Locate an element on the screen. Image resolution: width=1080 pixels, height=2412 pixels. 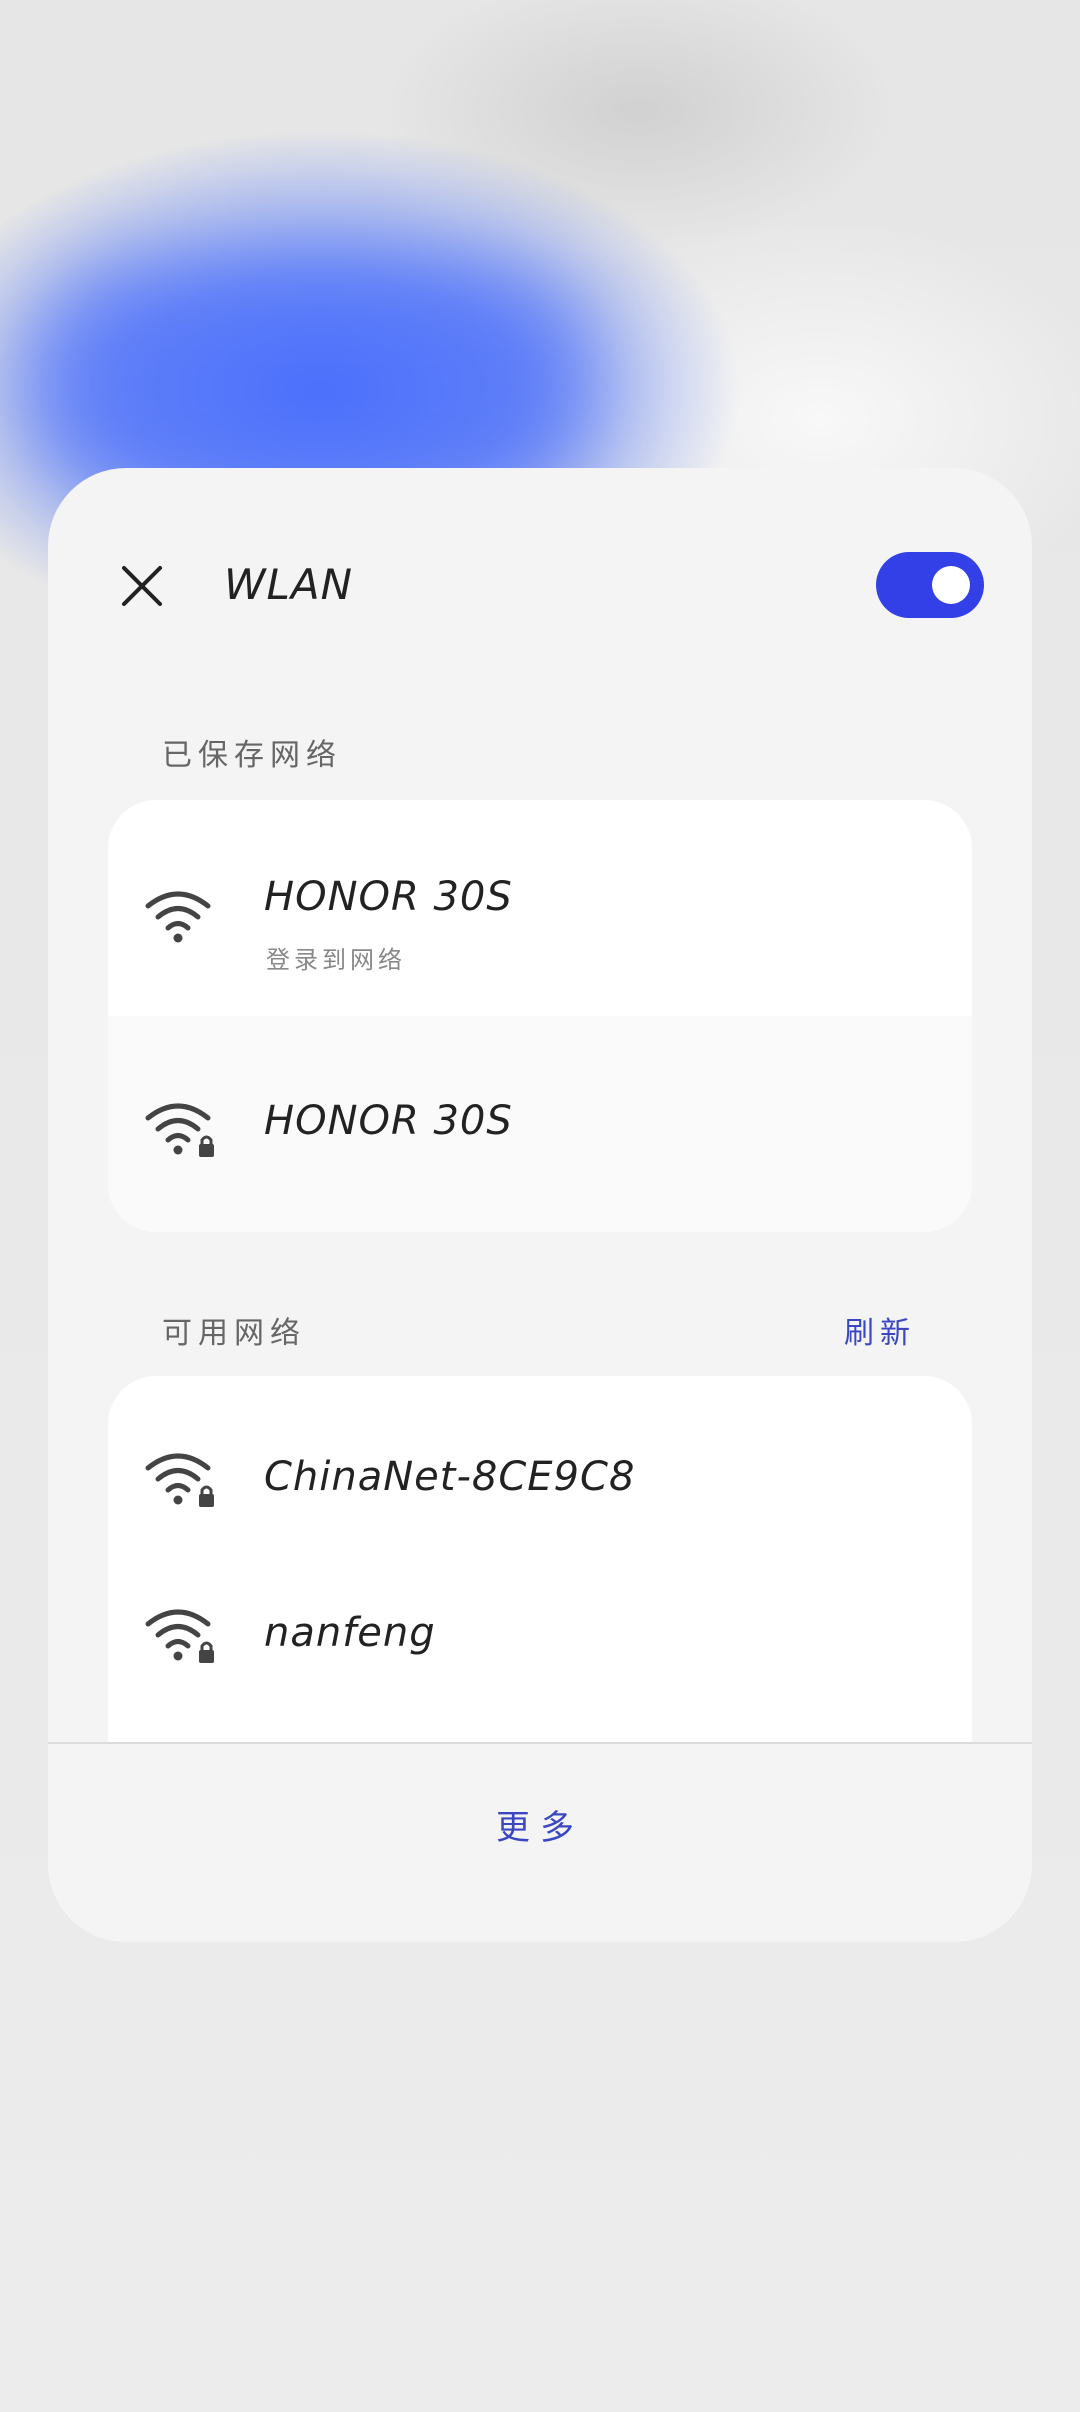
toggle-knob is located at coordinates (951, 585).